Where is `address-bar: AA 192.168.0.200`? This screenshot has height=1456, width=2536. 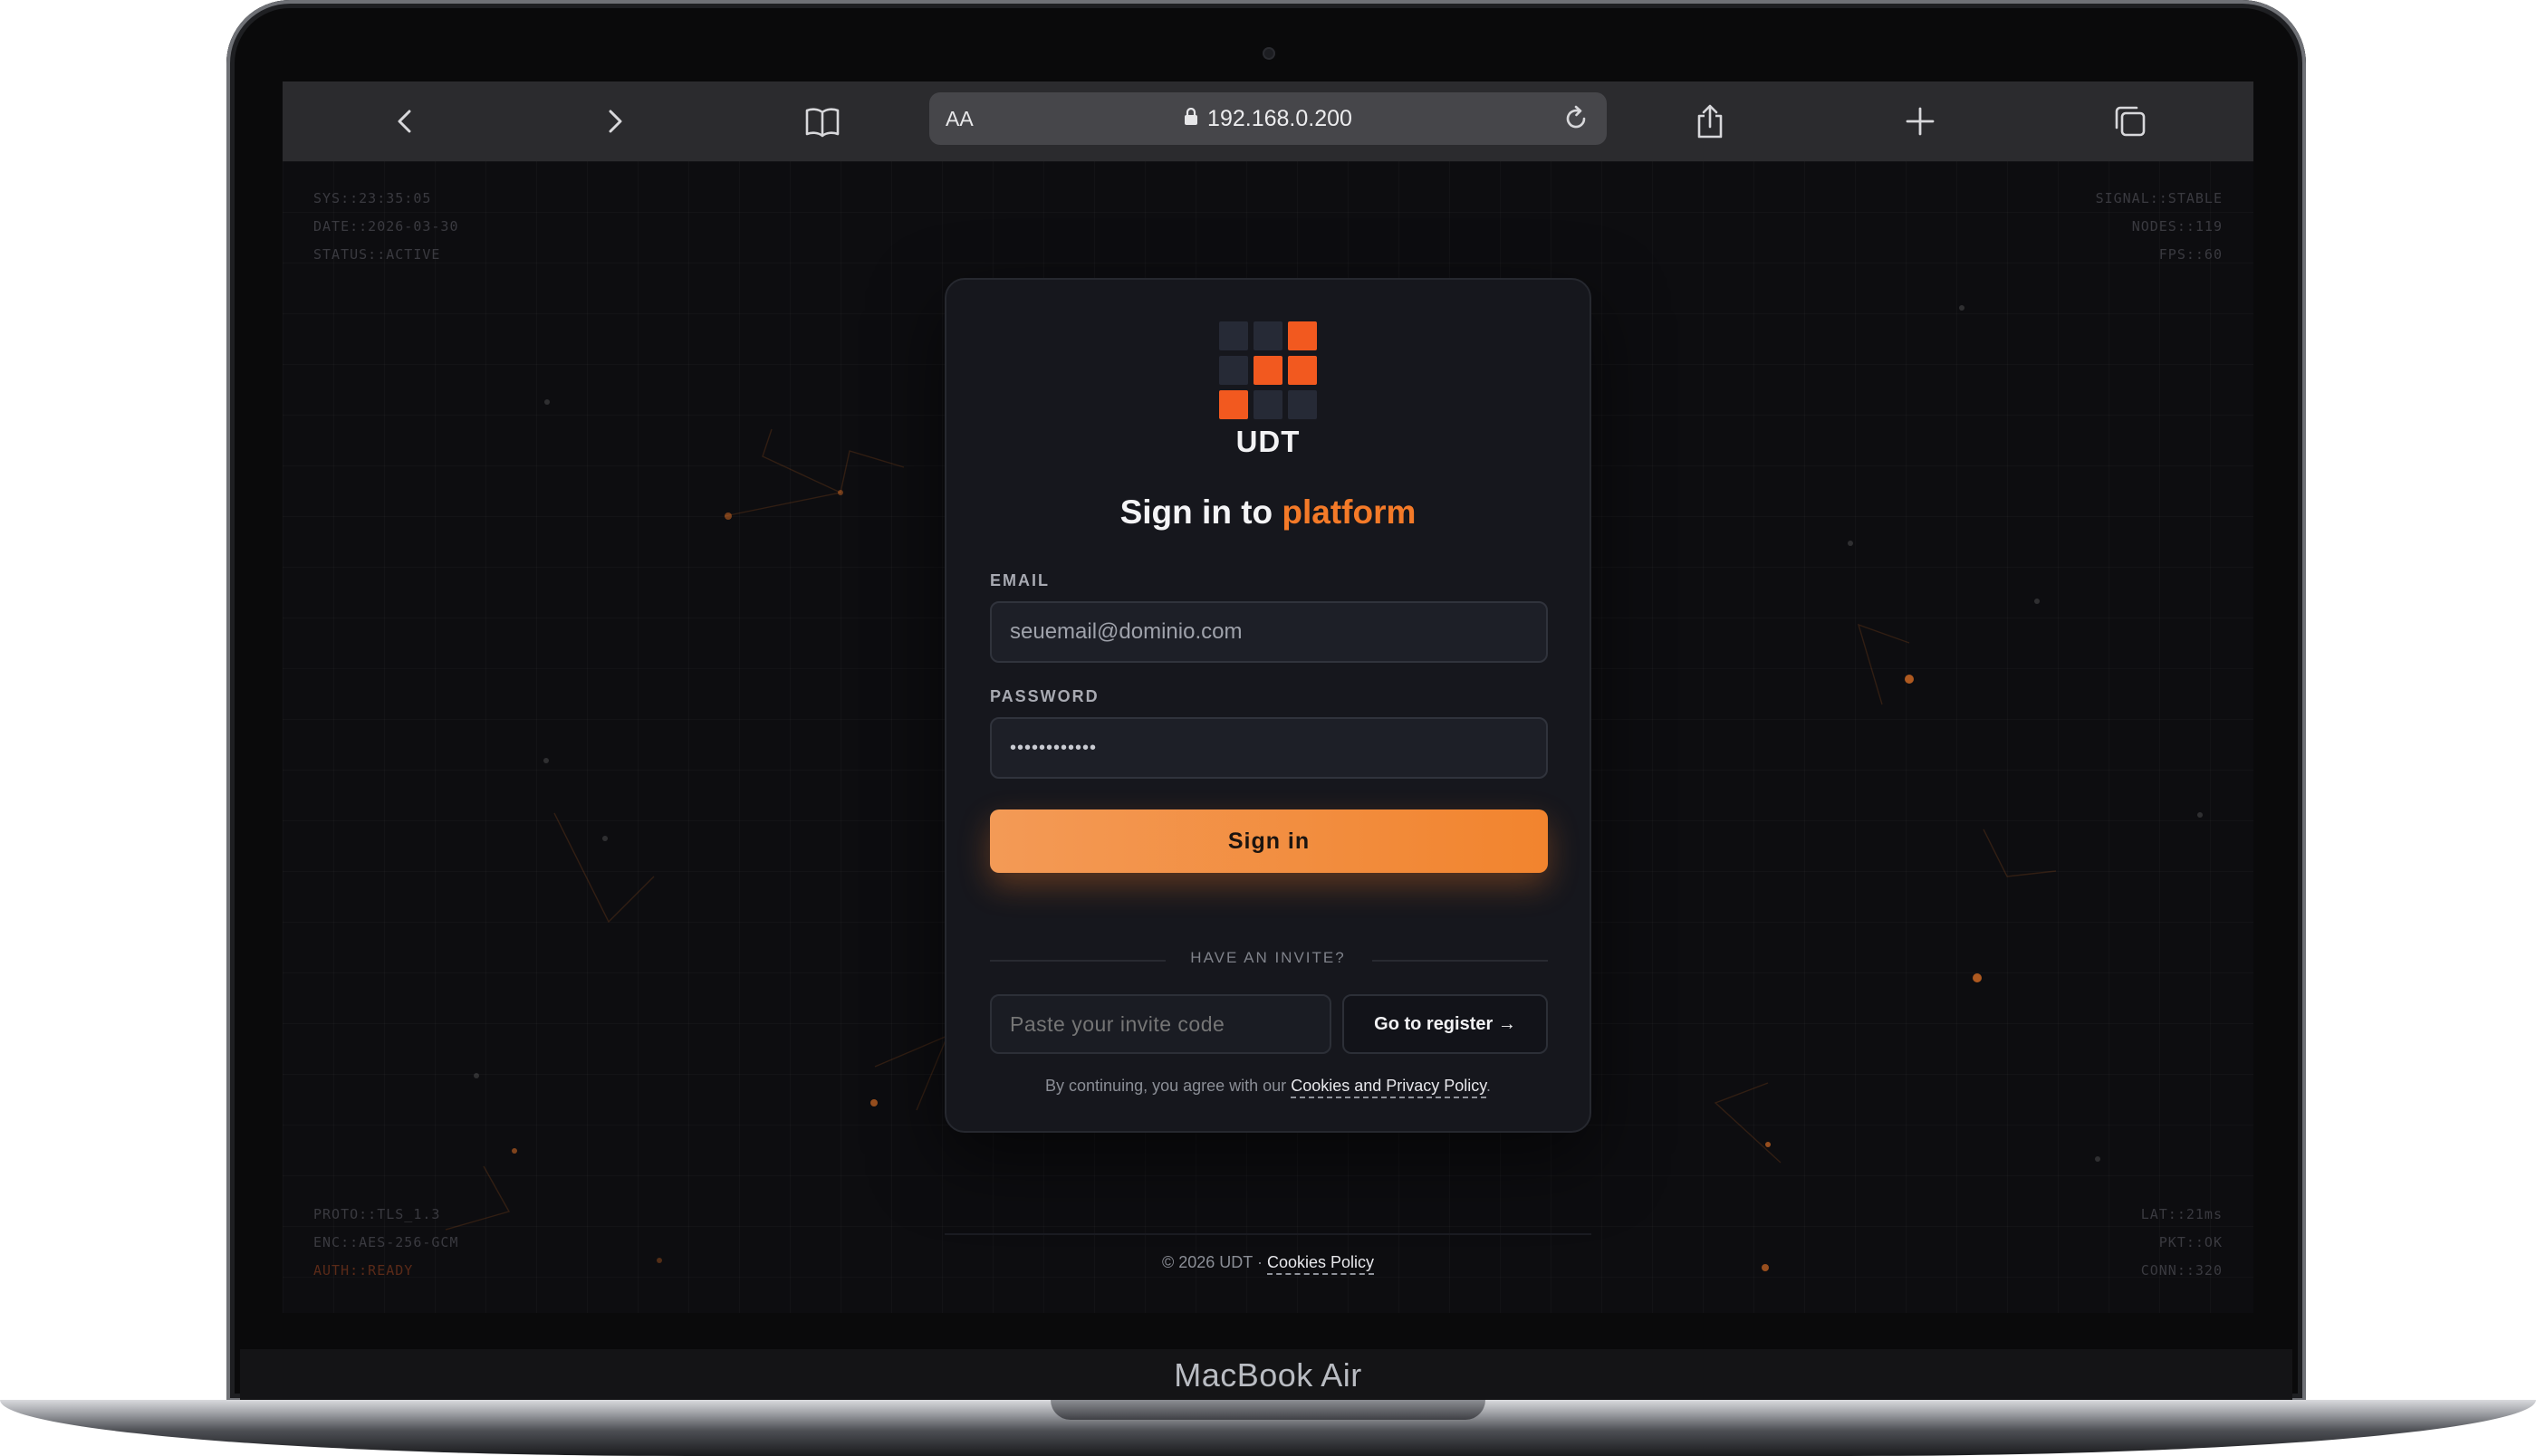
address-bar: AA 192.168.0.200 is located at coordinates (1268, 118).